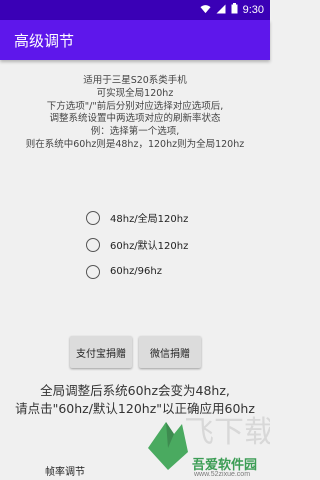 This screenshot has width=320, height=480. I want to click on description-line: 则在系统中60hz则是48hz，120hz则为全局120hz, so click(135, 144).